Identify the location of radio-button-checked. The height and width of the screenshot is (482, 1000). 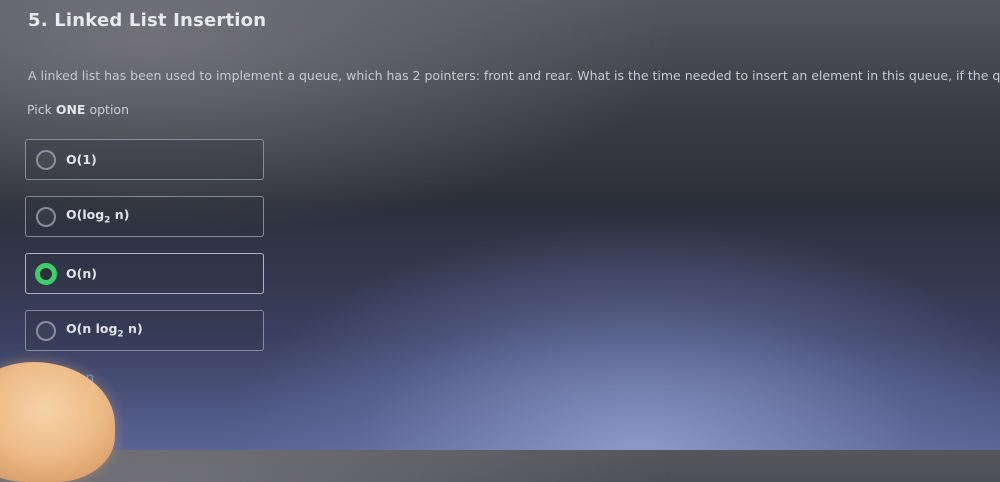
(46, 273).